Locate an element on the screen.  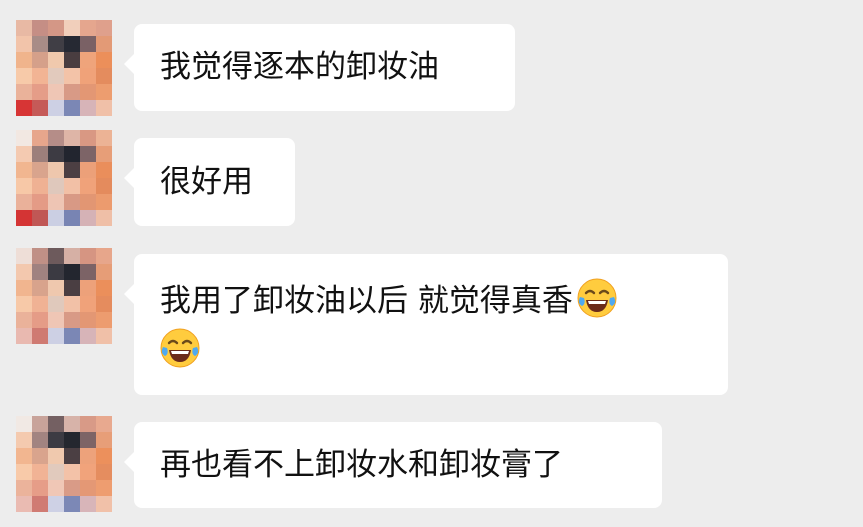
message-text-line: 我用了卸妆油以后 就觉得真香 is located at coordinates (431, 301).